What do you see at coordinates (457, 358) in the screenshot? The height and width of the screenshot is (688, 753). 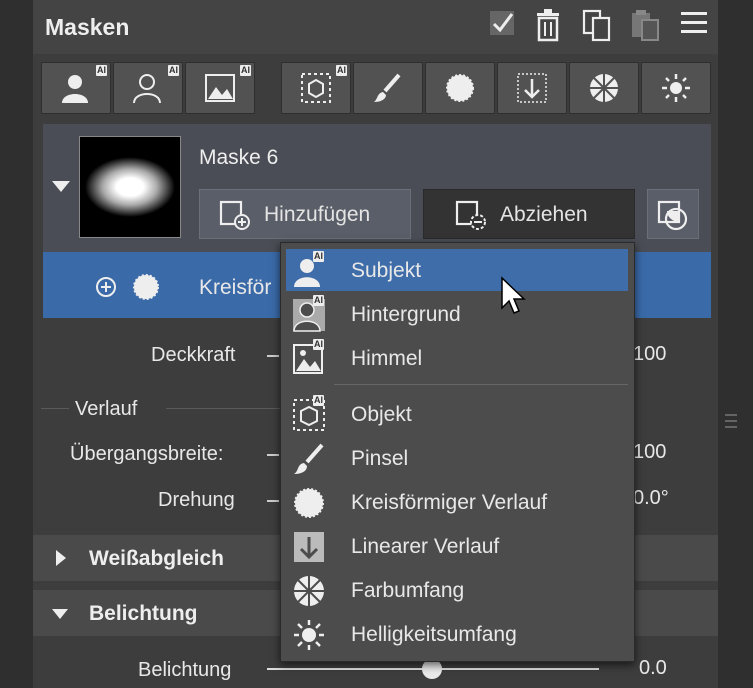 I see `menu-item-sky: AI Himmel` at bounding box center [457, 358].